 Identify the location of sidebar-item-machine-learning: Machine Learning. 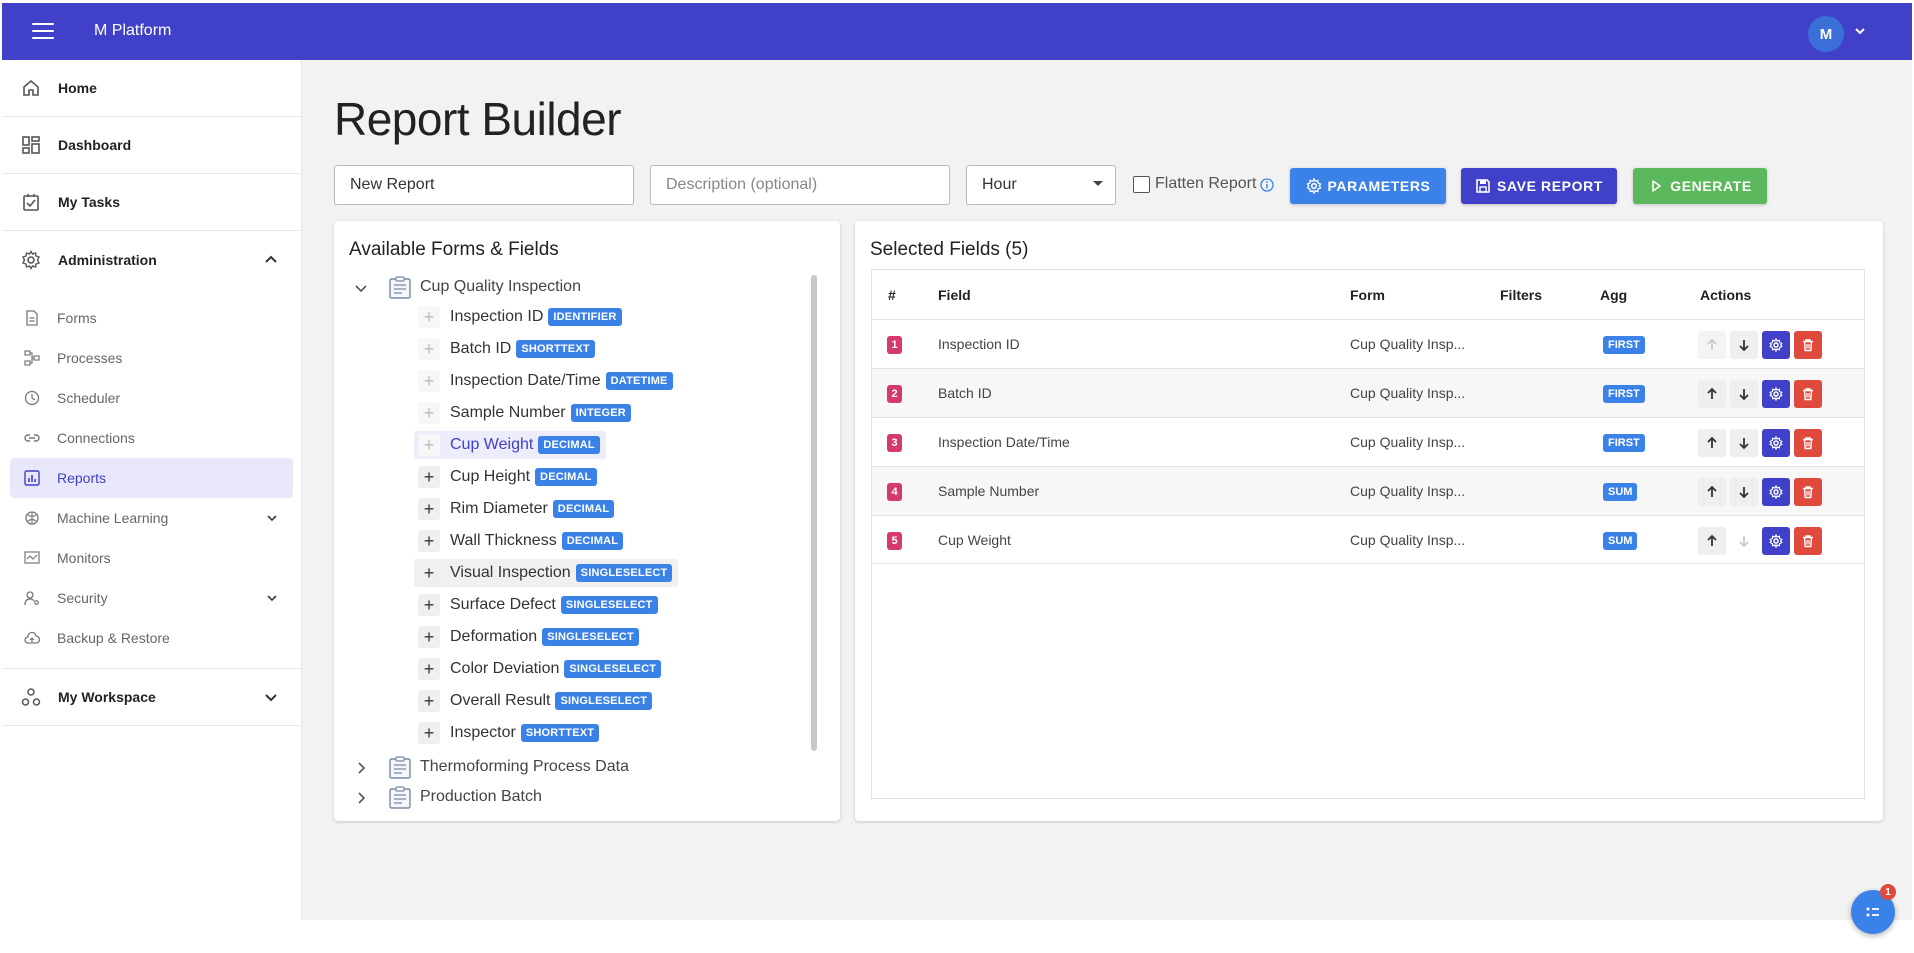
(151, 518).